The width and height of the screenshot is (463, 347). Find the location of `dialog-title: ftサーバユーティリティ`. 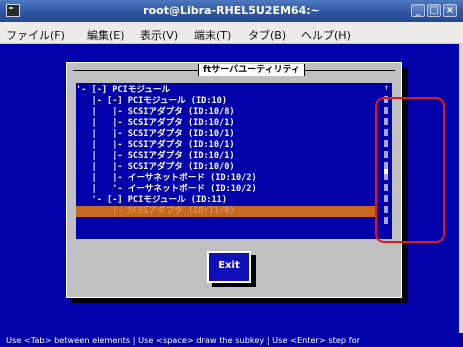

dialog-title: ftサーバユーティリティ is located at coordinates (252, 70).